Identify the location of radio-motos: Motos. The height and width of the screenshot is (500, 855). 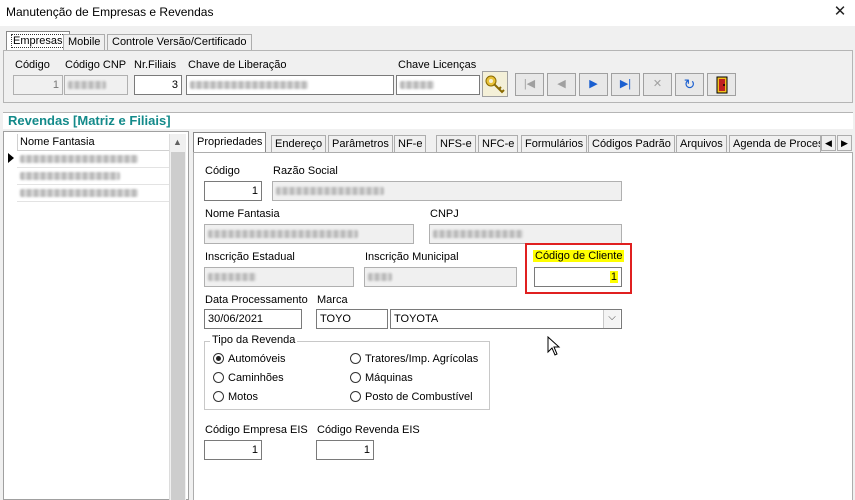
(235, 397).